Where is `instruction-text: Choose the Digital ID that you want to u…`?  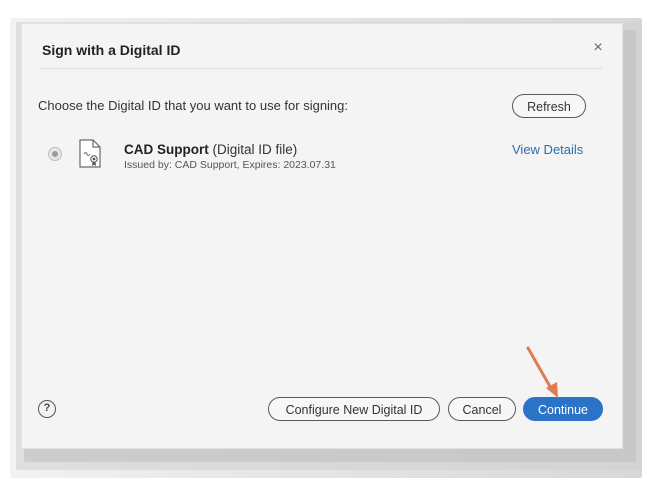 instruction-text: Choose the Digital ID that you want to u… is located at coordinates (193, 105).